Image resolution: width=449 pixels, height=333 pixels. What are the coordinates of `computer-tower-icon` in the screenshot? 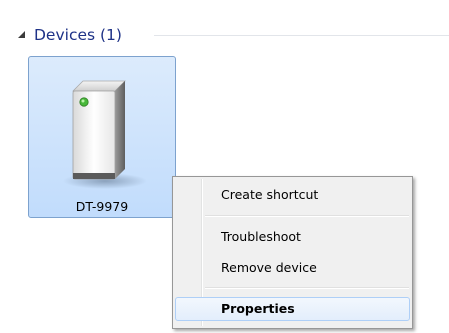 It's located at (105, 134).